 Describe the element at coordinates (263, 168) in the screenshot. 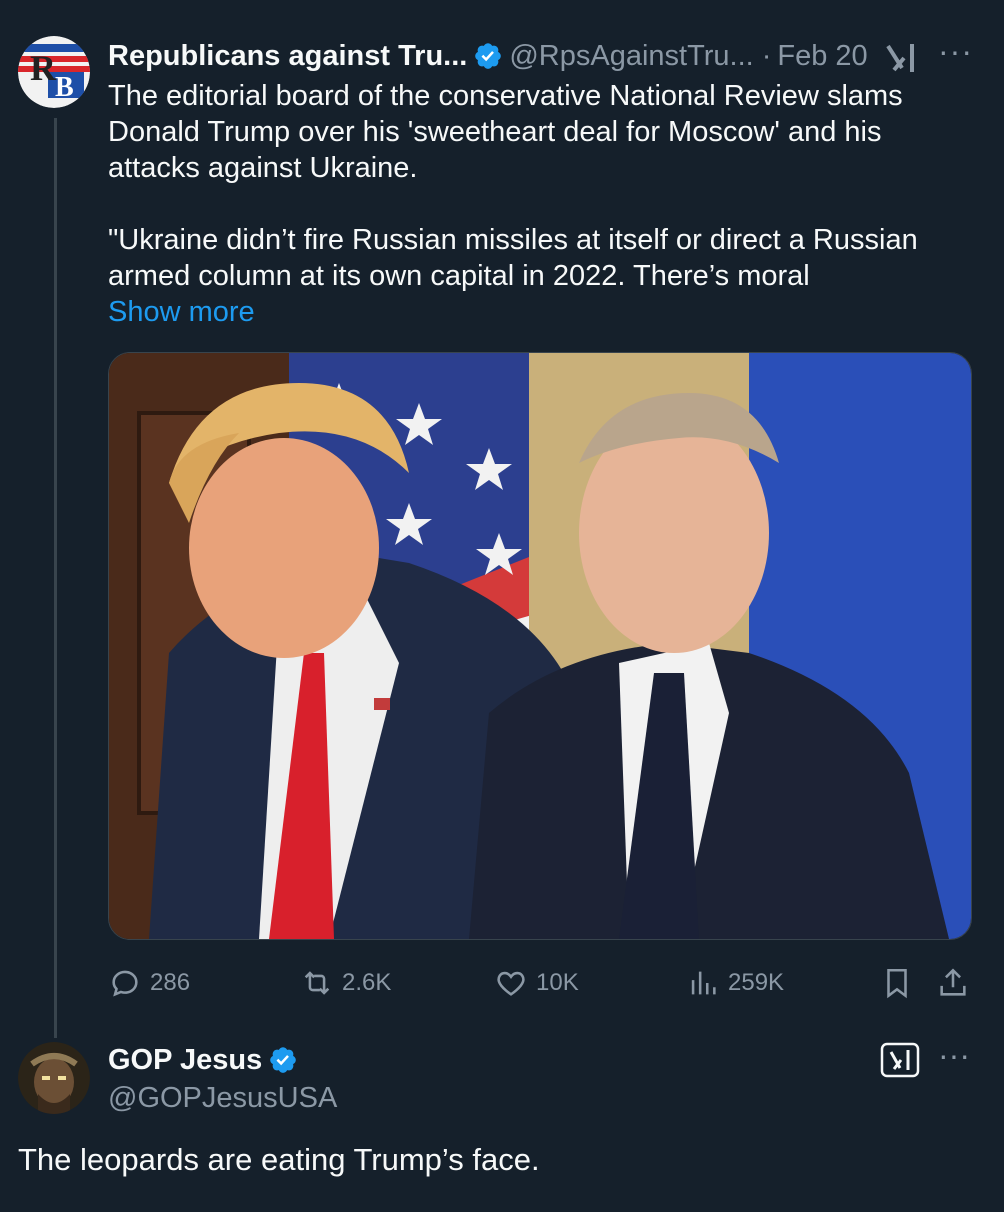

I see `tweet-text-line: attacks against Ukraine.` at that location.